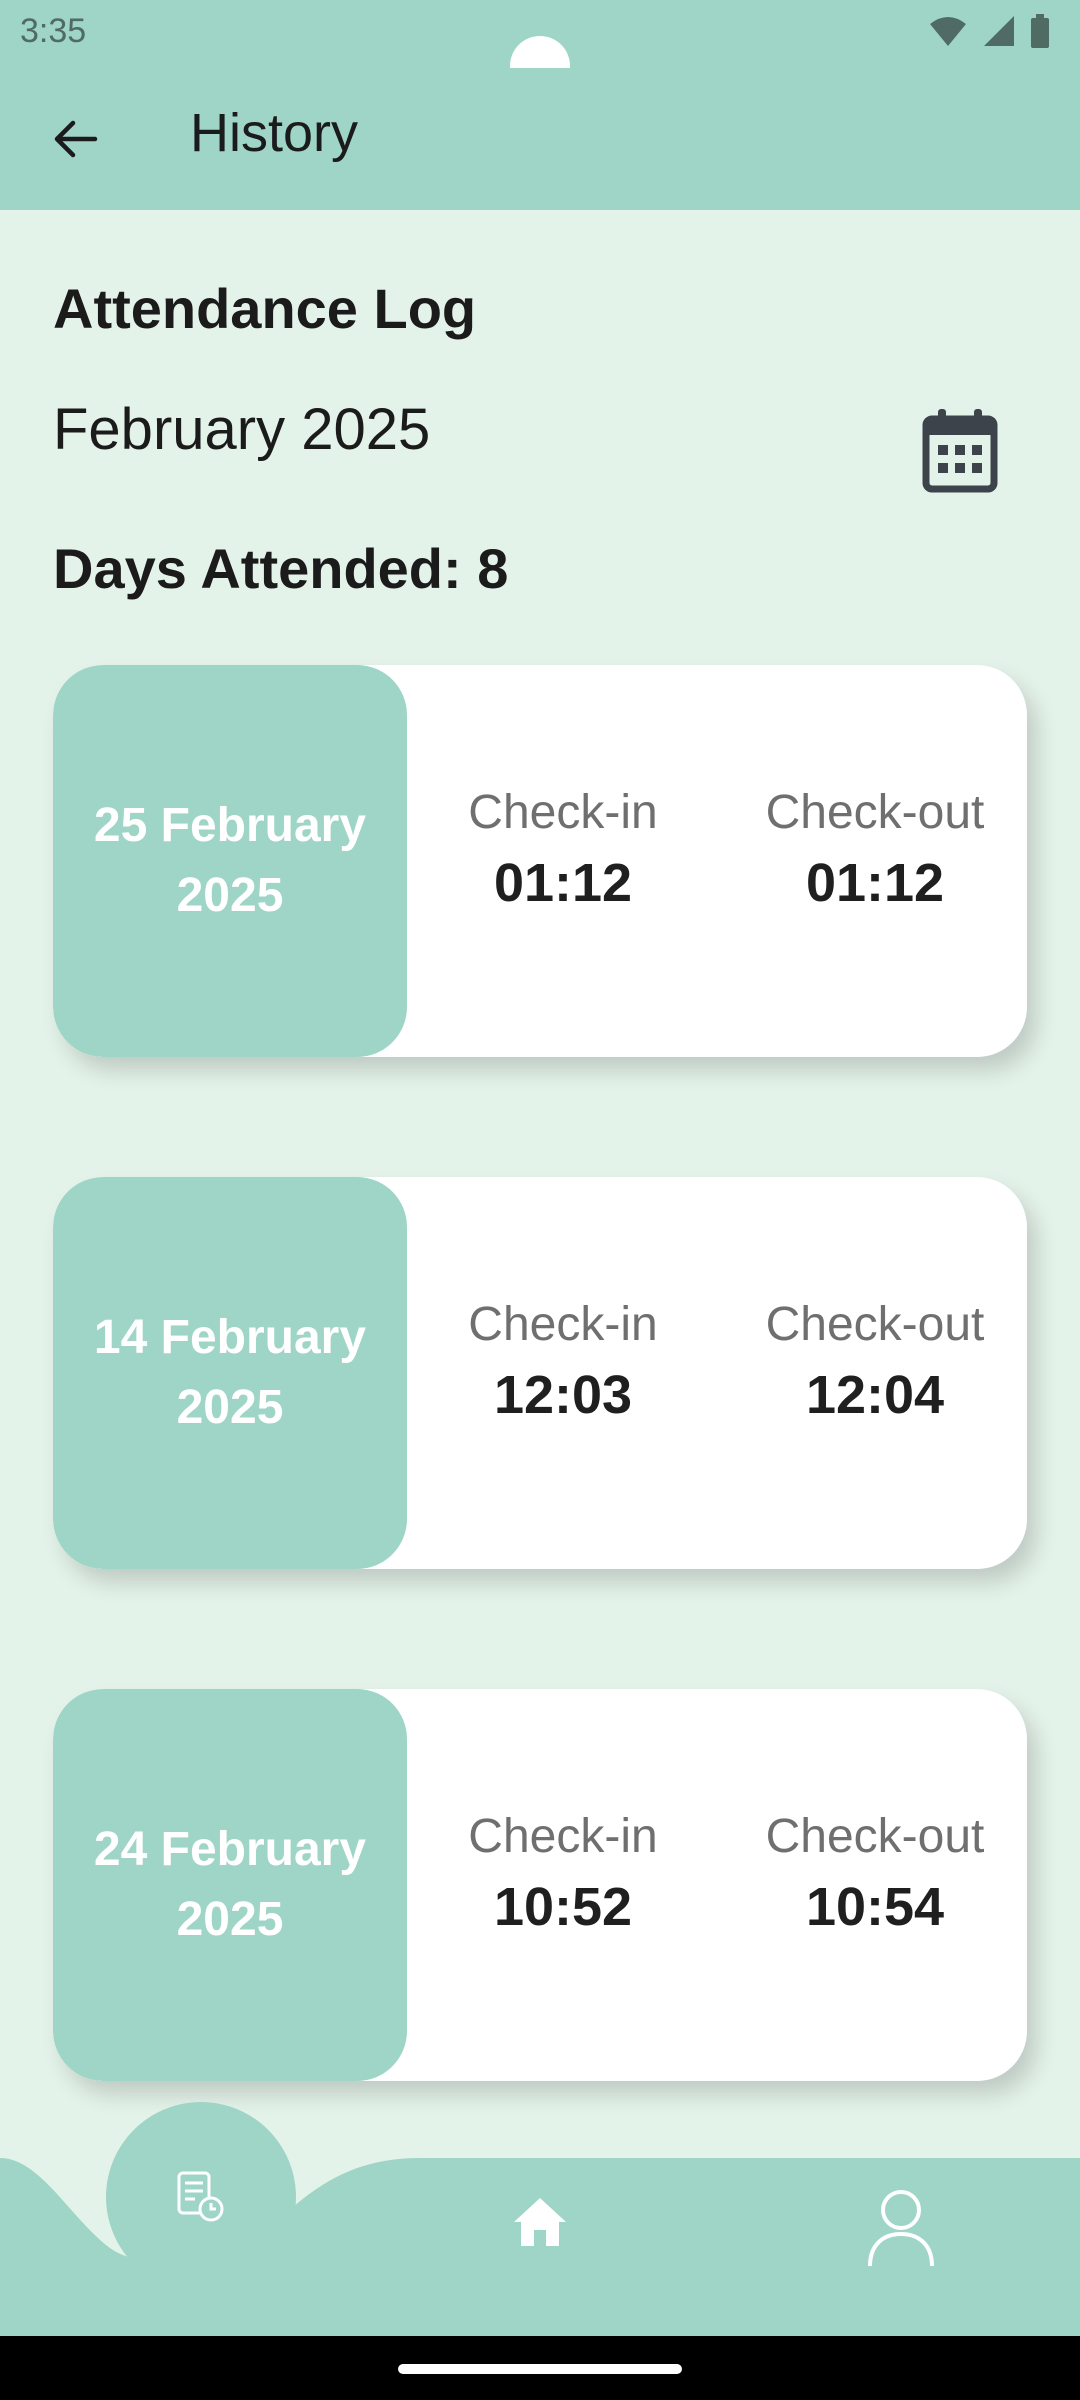  I want to click on days-attended-count: Days Attended: 8, so click(281, 568).